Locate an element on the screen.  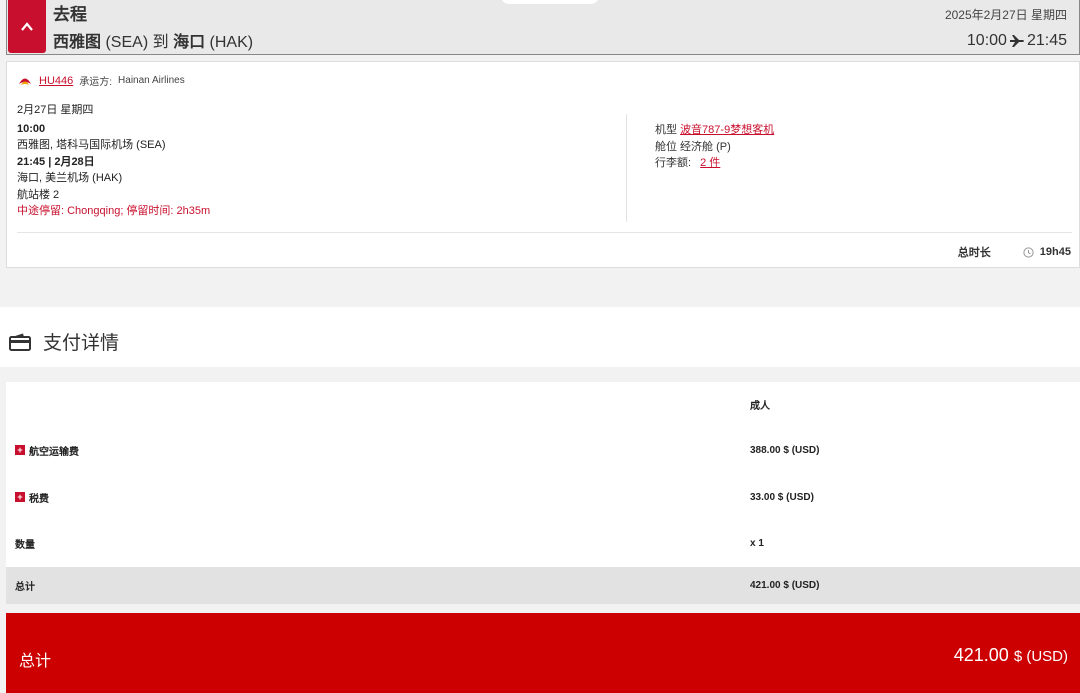
aircraft-label: 机型 is located at coordinates (666, 130).